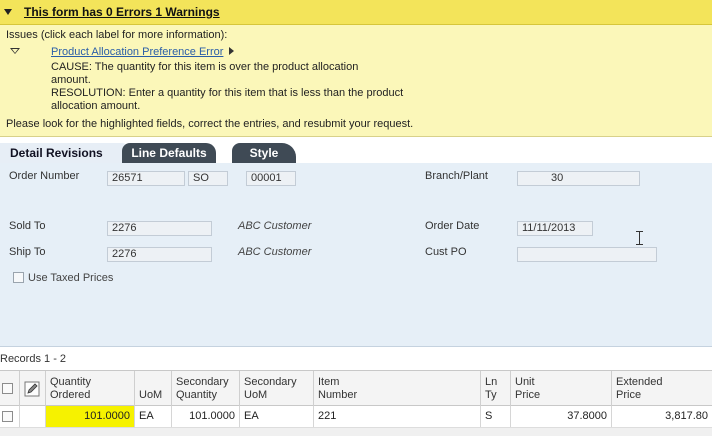  Describe the element at coordinates (15, 51) in the screenshot. I see `issue-toggle-triangle-icon` at that location.